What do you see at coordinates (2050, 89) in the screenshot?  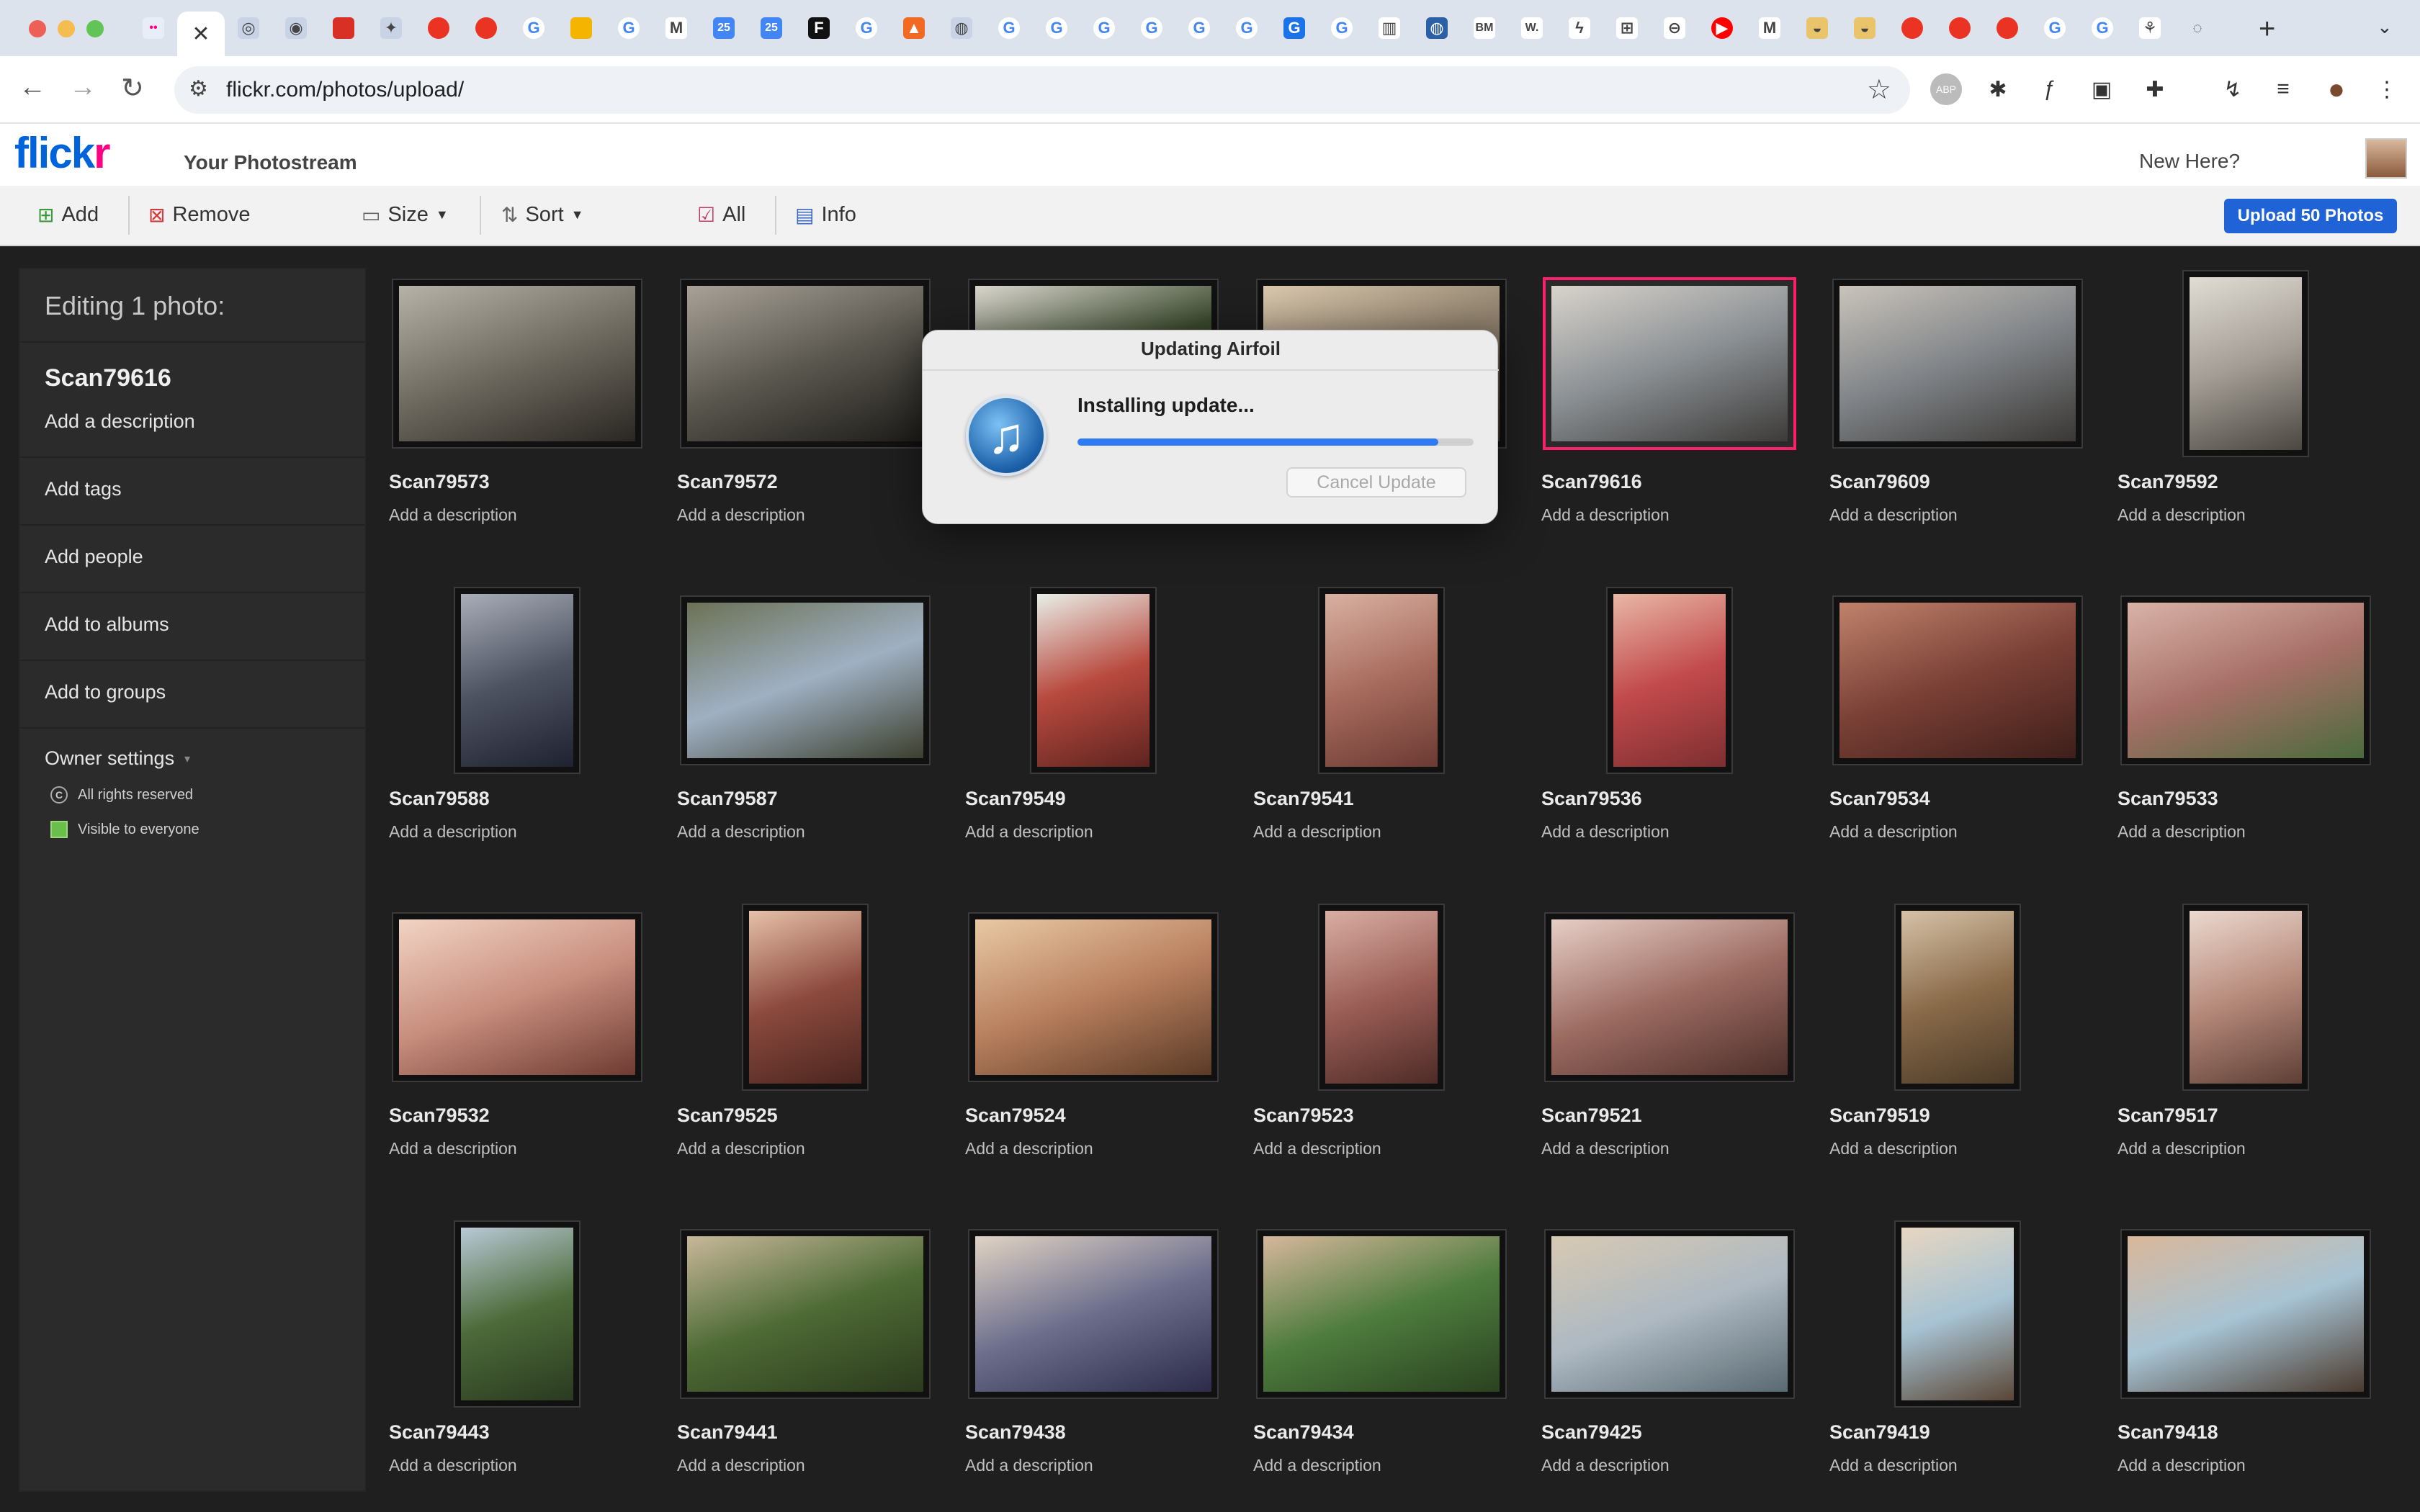 I see `script-icon: ƒ` at bounding box center [2050, 89].